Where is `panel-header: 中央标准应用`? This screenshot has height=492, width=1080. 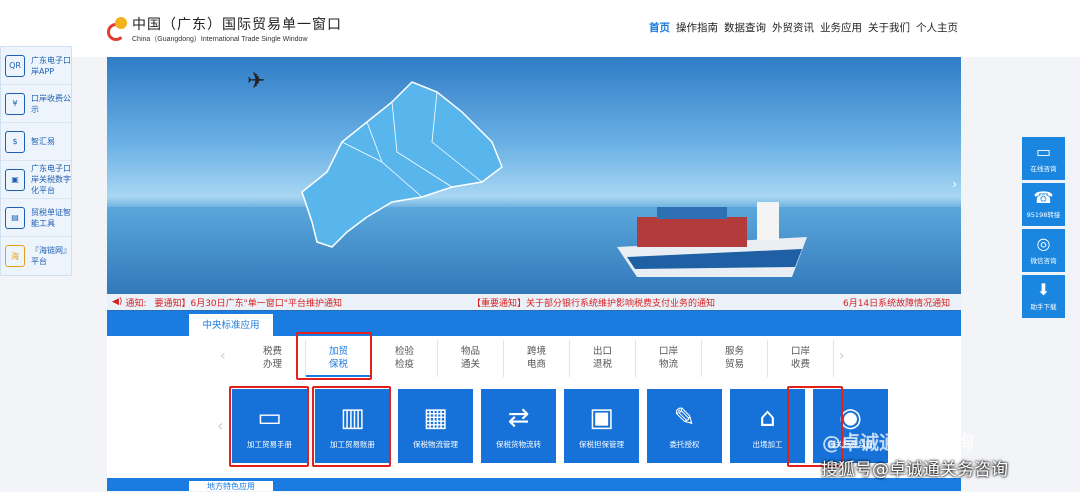 panel-header: 中央标准应用 is located at coordinates (534, 323).